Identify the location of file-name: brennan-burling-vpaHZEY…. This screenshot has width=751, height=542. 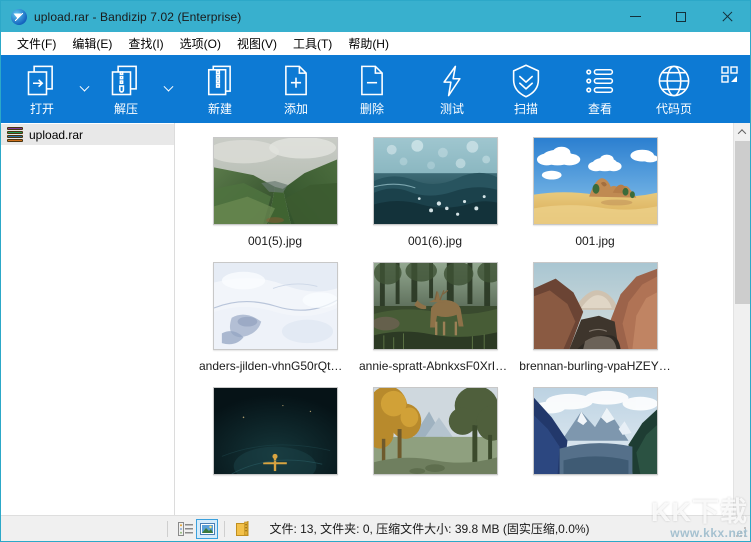
(595, 366).